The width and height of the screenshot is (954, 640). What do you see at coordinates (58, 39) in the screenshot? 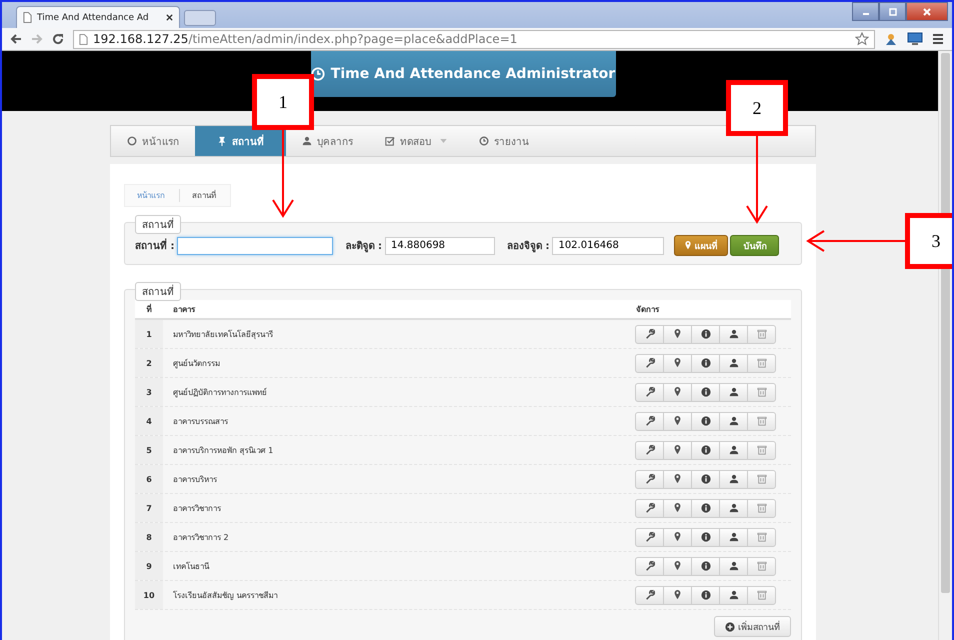
I see `reload-icon` at bounding box center [58, 39].